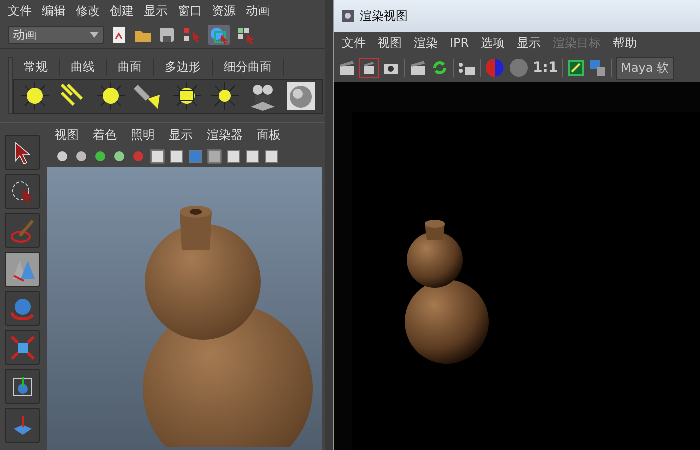  What do you see at coordinates (183, 67) in the screenshot?
I see `shelf-tab: 多边形` at bounding box center [183, 67].